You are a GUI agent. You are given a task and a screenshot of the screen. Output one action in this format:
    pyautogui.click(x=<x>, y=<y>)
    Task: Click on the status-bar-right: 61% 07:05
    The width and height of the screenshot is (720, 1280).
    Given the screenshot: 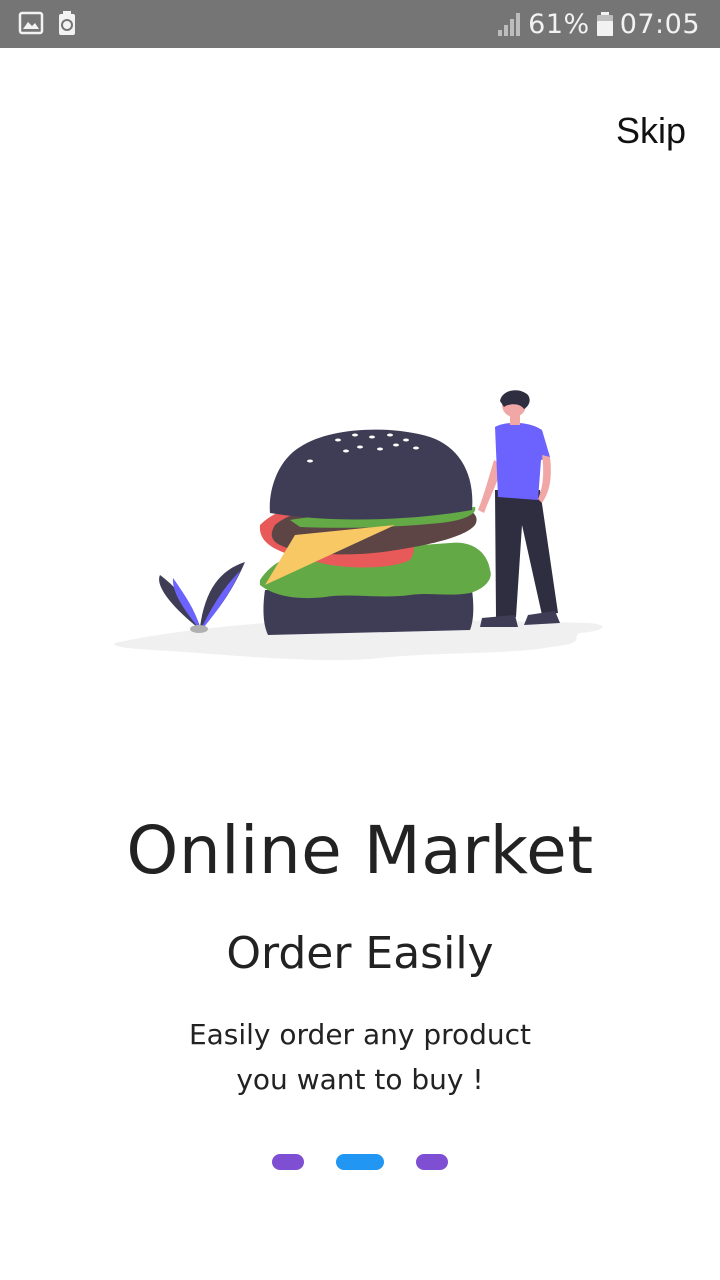 What is the action you would take?
    pyautogui.click(x=598, y=24)
    